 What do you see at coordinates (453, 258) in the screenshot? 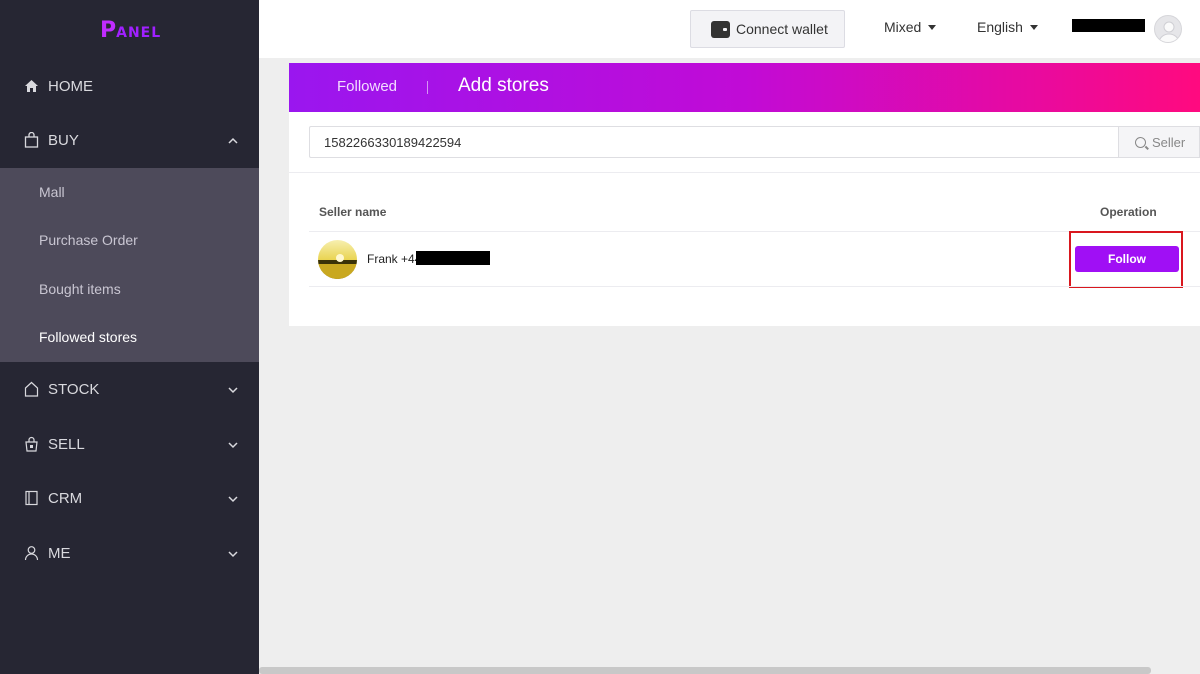
I see `redacted-phone` at bounding box center [453, 258].